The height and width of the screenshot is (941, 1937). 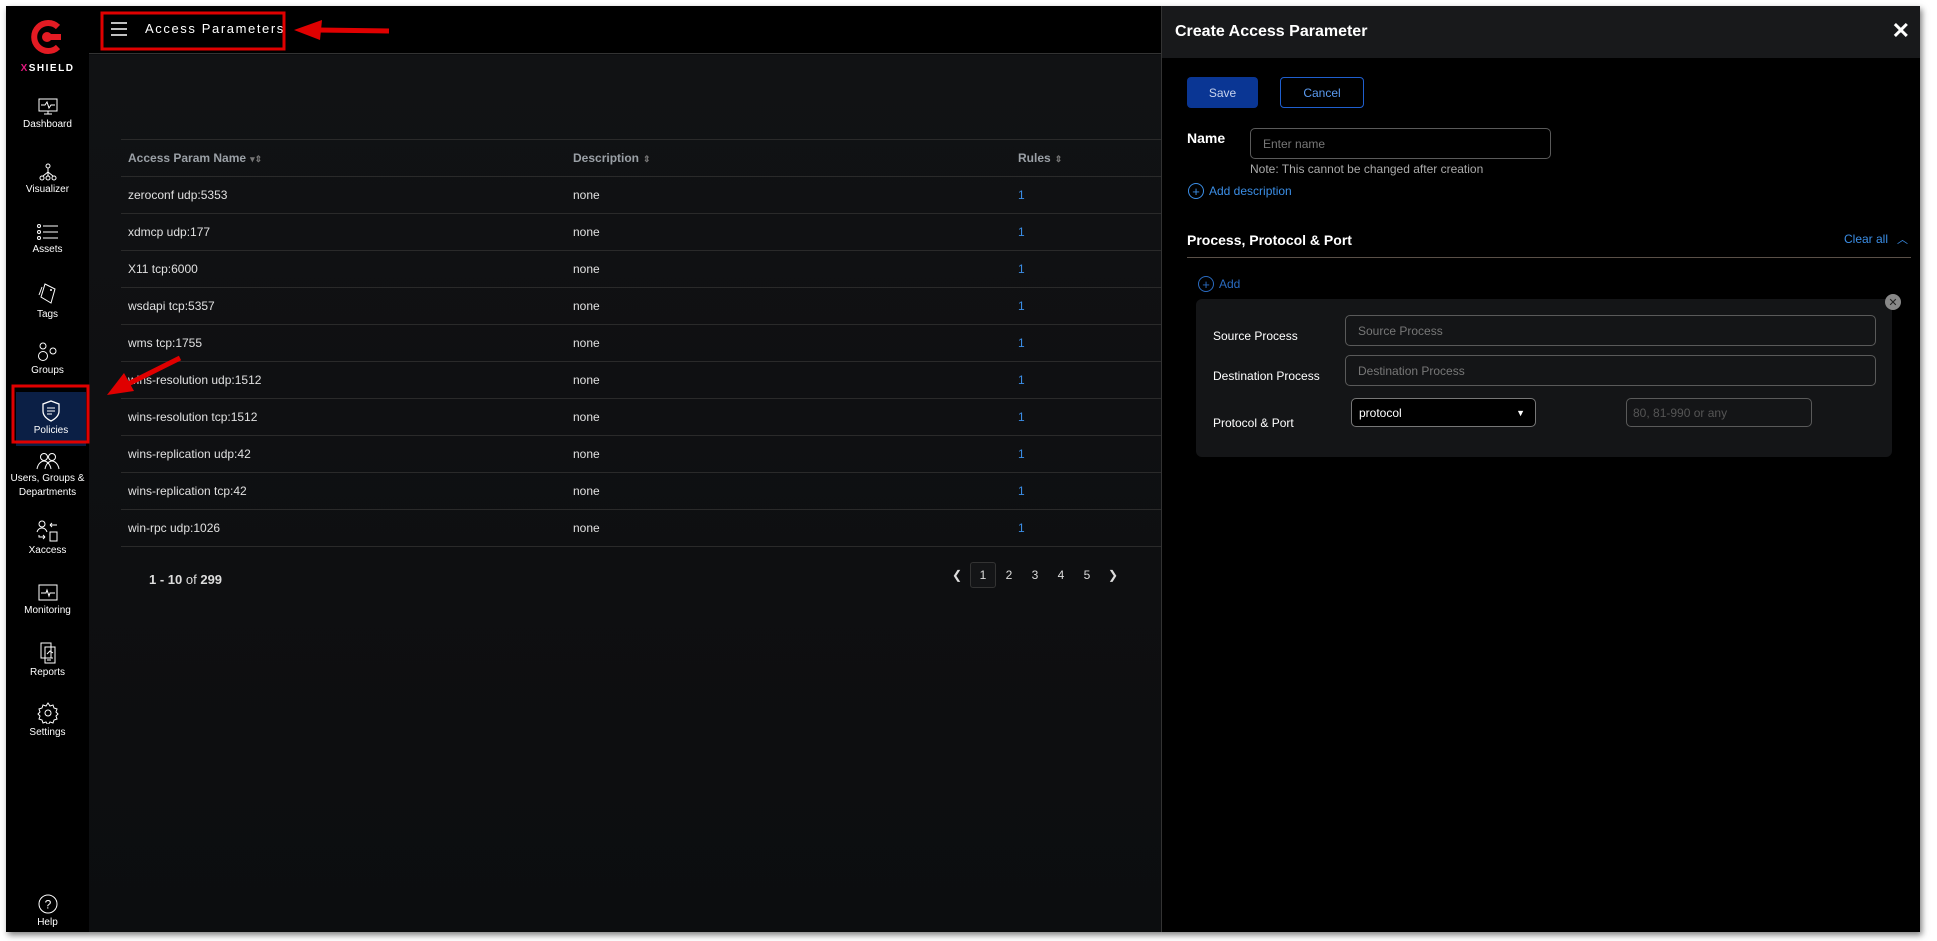 I want to click on name-input: Enter name, so click(x=1400, y=143).